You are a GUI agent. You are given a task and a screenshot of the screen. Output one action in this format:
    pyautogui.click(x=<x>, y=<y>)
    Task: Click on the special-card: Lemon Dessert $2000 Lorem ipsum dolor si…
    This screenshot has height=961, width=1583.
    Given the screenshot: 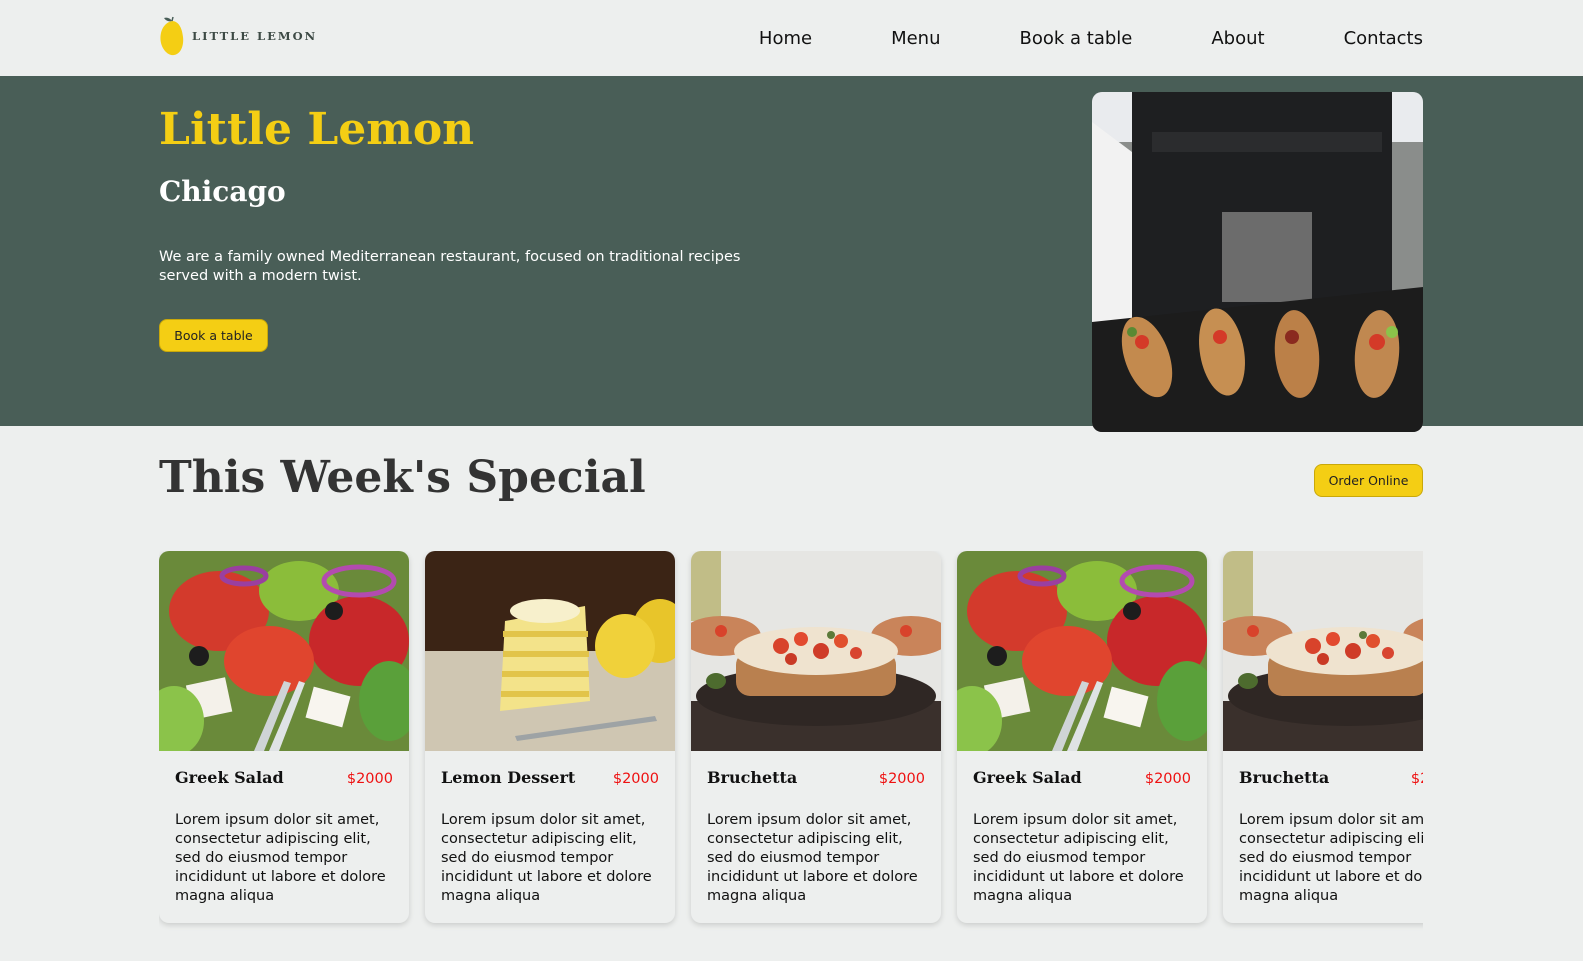 What is the action you would take?
    pyautogui.click(x=550, y=737)
    